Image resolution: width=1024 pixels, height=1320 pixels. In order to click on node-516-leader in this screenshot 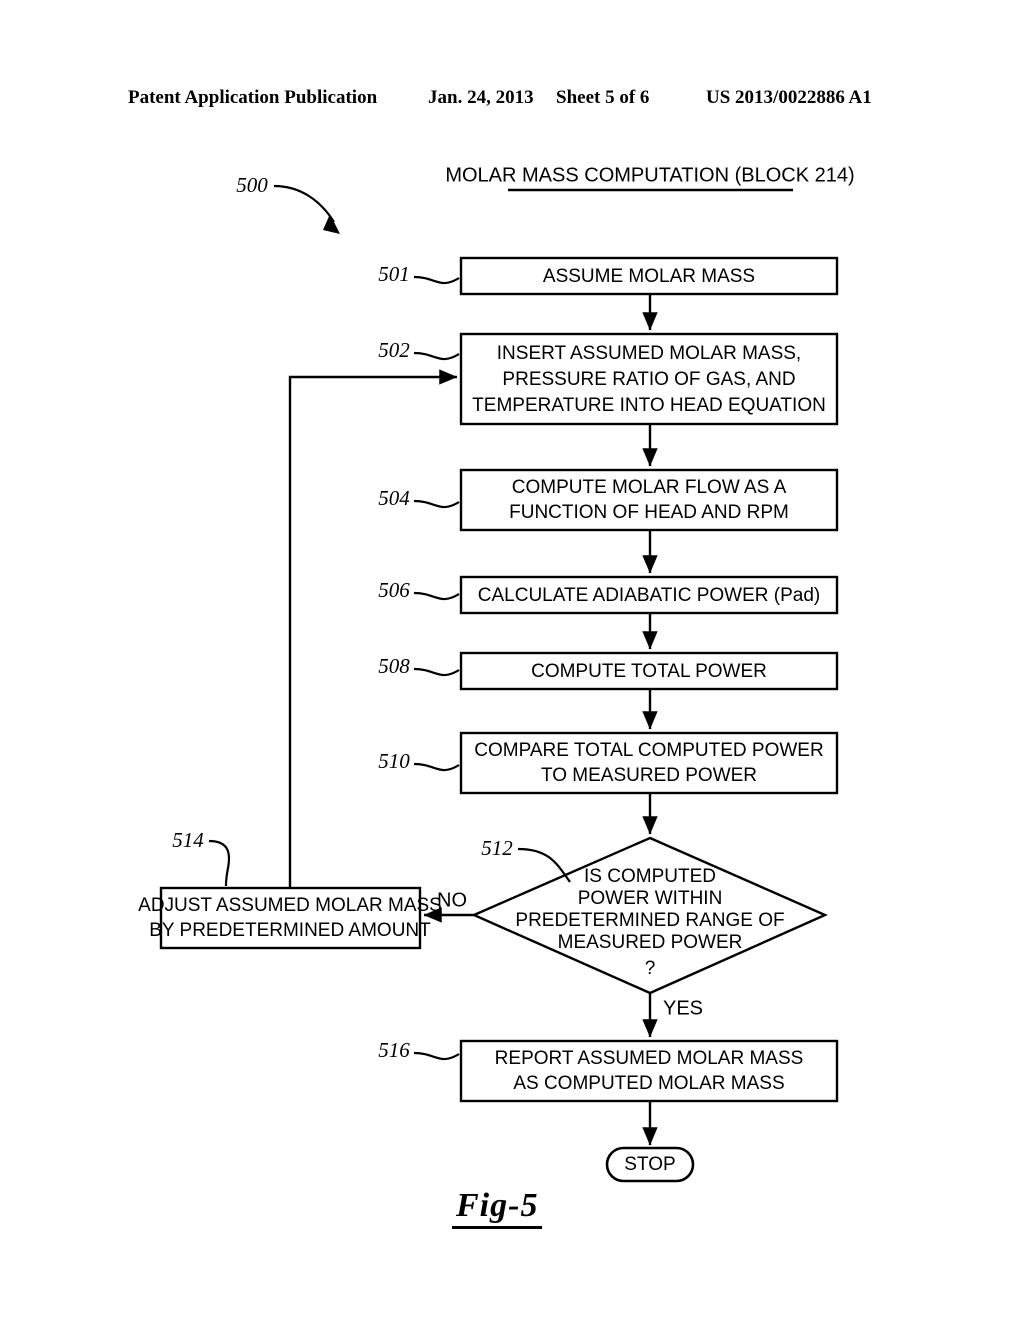, I will do `click(436, 1056)`.